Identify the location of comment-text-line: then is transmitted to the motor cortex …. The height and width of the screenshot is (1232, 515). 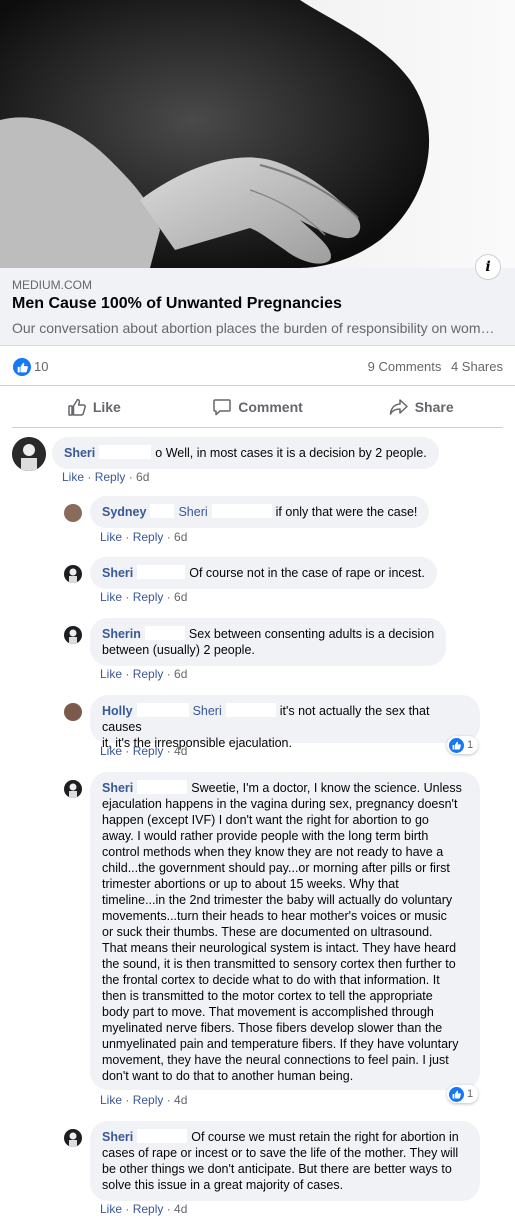
(267, 996).